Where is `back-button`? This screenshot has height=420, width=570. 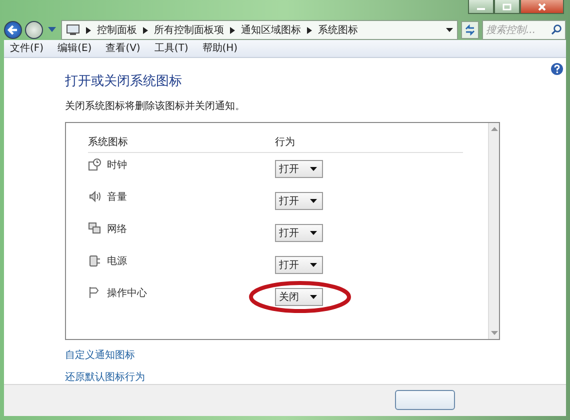 back-button is located at coordinates (13, 30).